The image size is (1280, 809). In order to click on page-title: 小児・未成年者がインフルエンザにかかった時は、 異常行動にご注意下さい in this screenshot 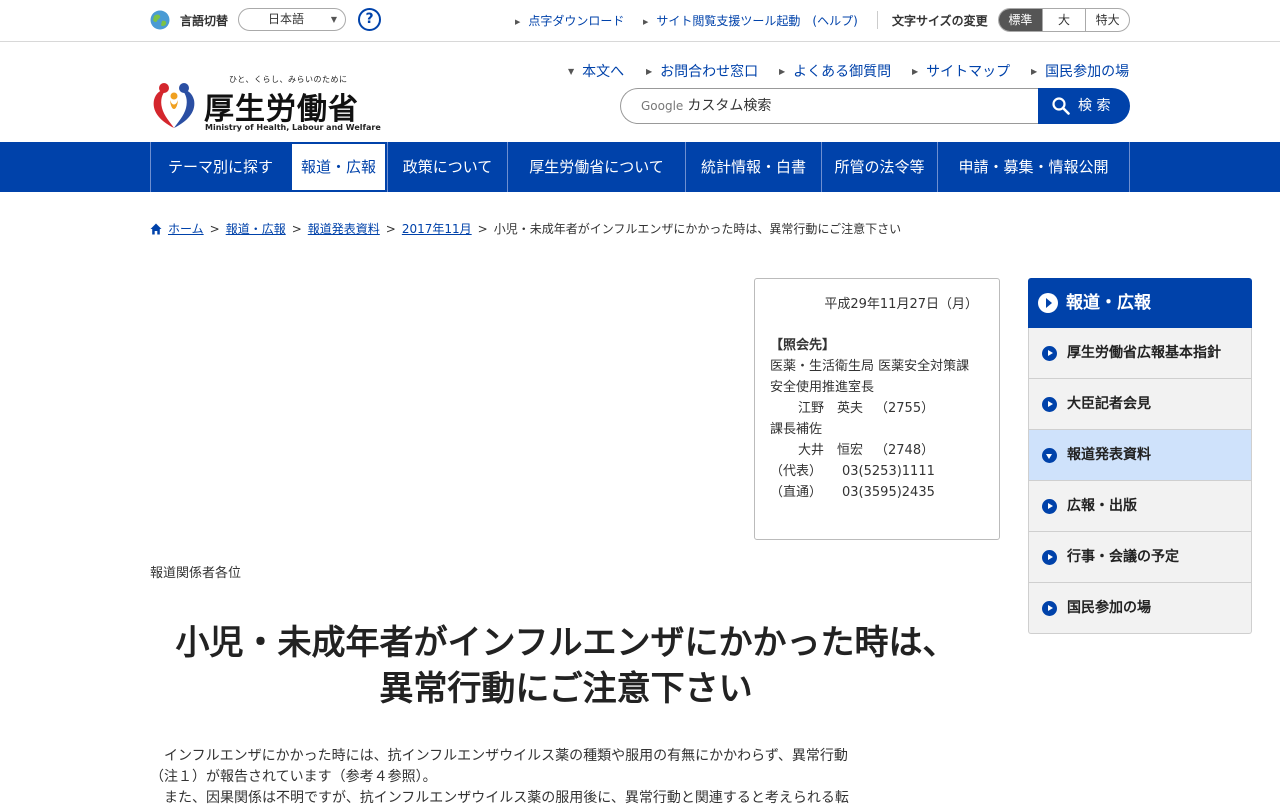, I will do `click(566, 666)`.